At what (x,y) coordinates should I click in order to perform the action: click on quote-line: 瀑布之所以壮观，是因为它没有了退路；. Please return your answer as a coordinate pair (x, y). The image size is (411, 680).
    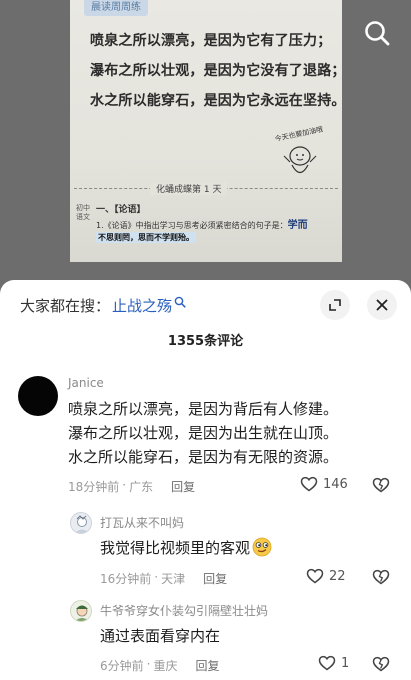
    Looking at the image, I should click on (216, 71).